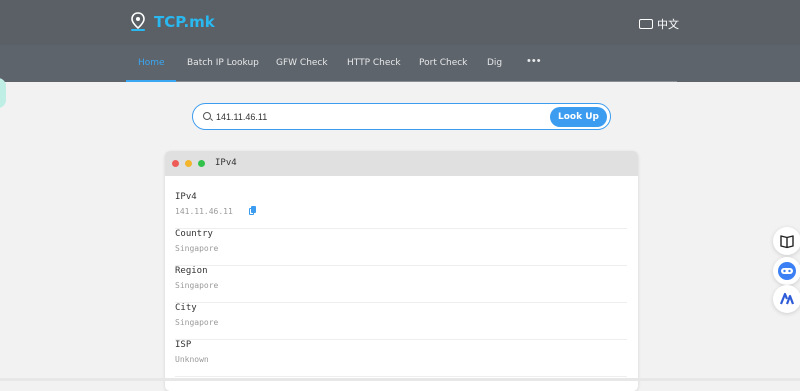  What do you see at coordinates (175, 163) in the screenshot?
I see `red-dot-icon` at bounding box center [175, 163].